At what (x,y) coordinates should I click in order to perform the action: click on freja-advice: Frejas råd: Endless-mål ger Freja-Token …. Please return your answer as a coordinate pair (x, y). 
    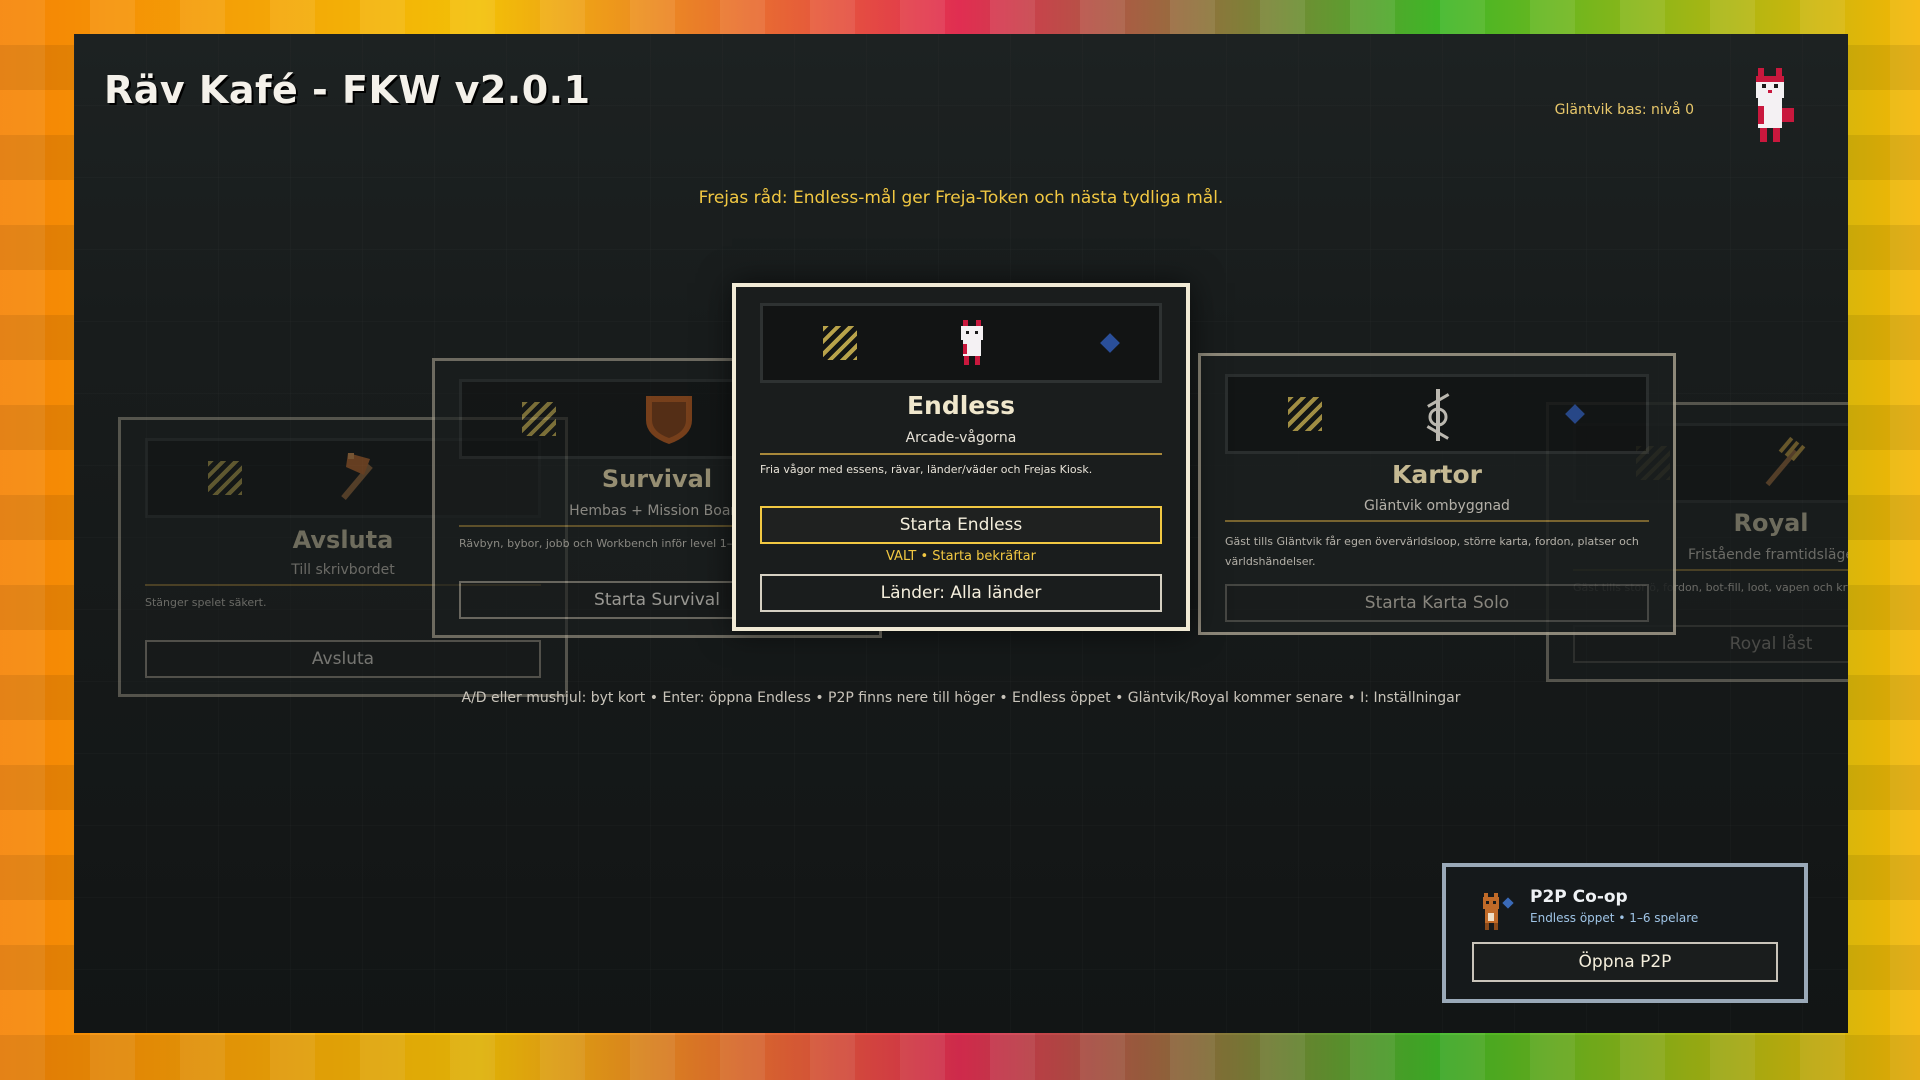
    Looking at the image, I should click on (961, 198).